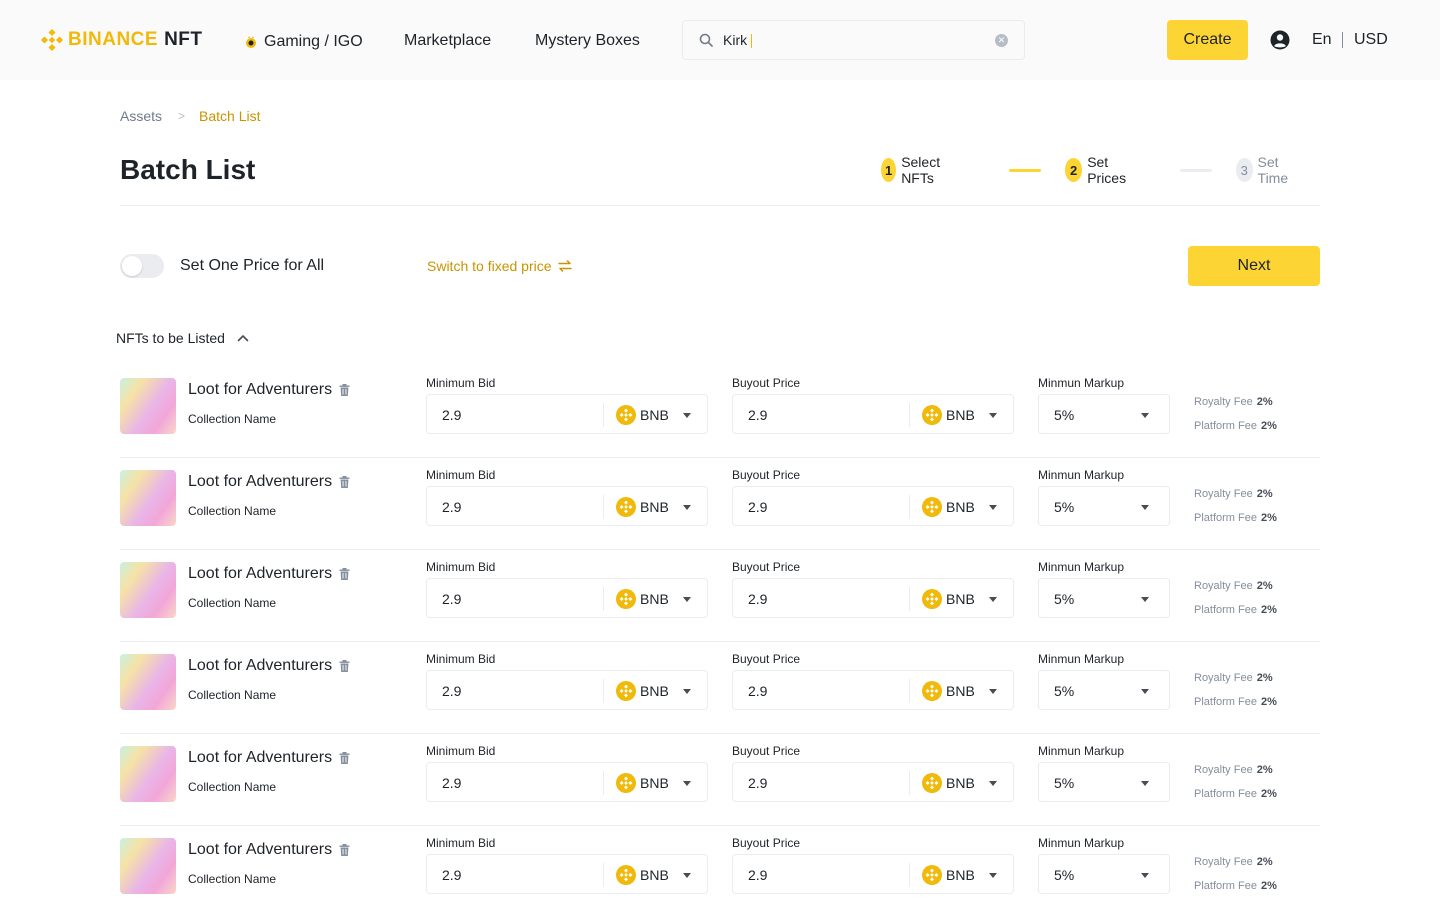 This screenshot has width=1440, height=900. What do you see at coordinates (182, 338) in the screenshot?
I see `nfts-to-be-listed-header: NFTs to be Listed` at bounding box center [182, 338].